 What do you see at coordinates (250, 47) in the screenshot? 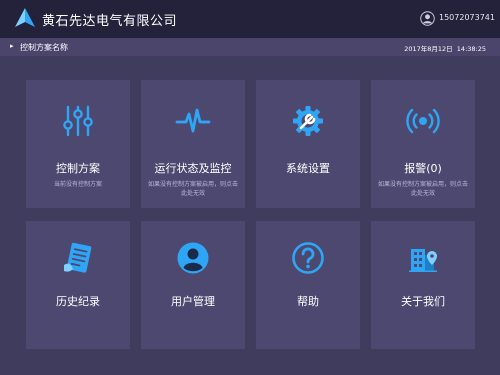
I see `scheme-bar: ▸ 控制方案名称 2017年8月12日 14:38:25` at bounding box center [250, 47].